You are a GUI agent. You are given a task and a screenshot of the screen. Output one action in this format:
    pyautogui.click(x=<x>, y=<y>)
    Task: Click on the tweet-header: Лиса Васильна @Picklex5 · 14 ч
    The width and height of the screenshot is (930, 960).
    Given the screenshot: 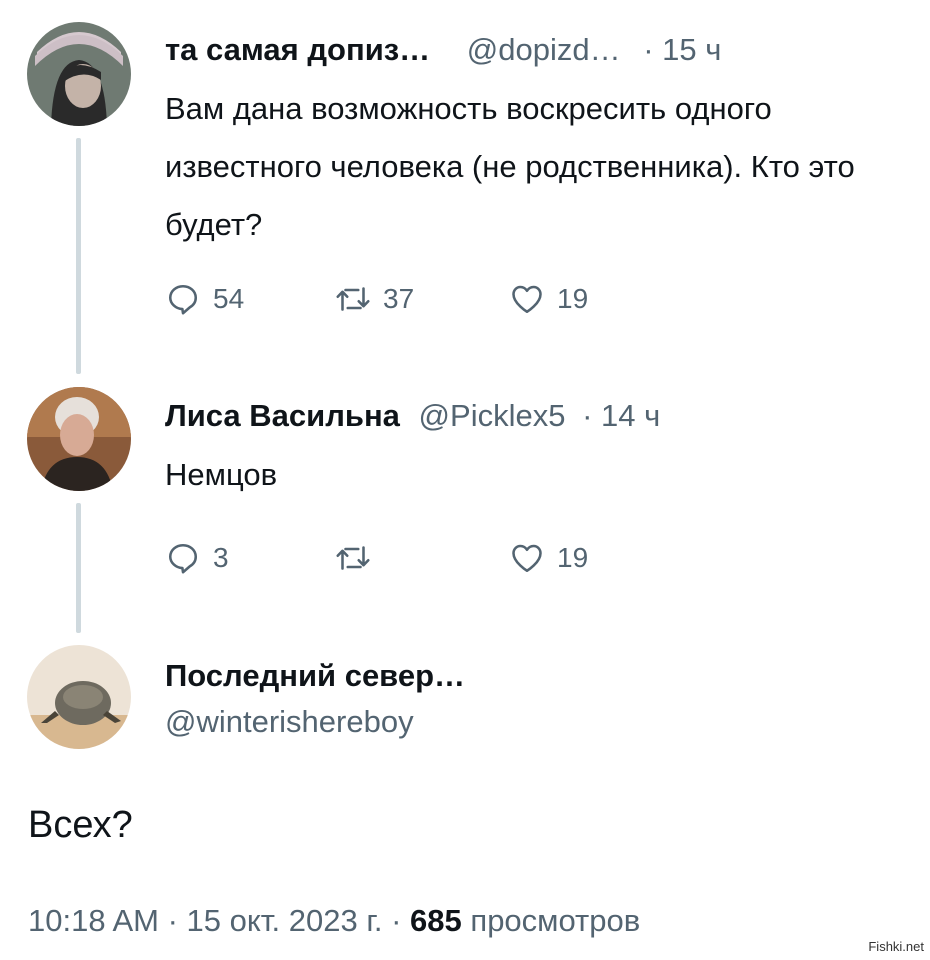 What is the action you would take?
    pyautogui.click(x=412, y=416)
    